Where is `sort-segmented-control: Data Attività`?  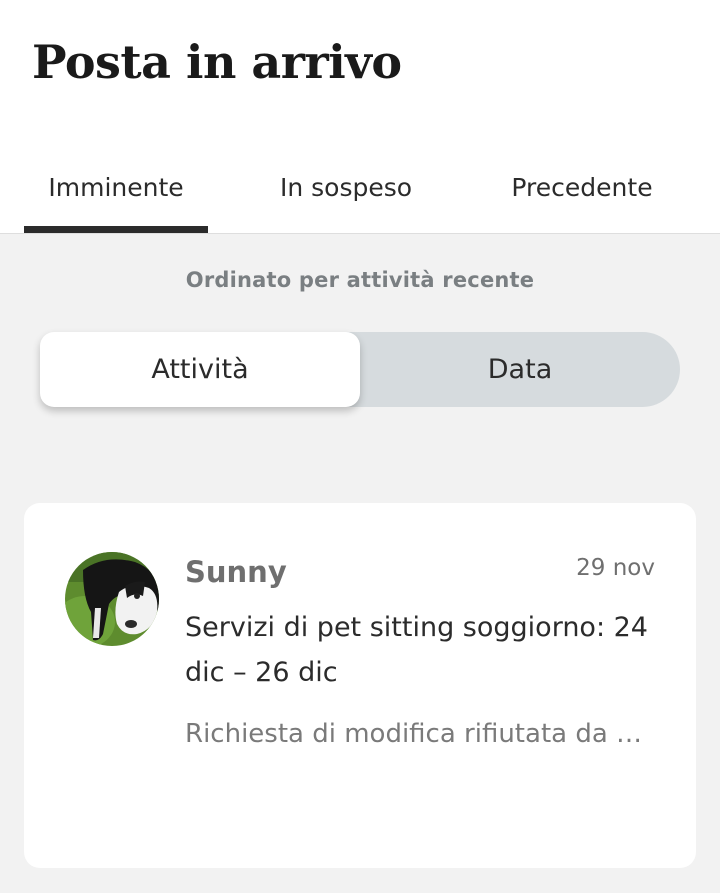
sort-segmented-control: Data Attività is located at coordinates (360, 369).